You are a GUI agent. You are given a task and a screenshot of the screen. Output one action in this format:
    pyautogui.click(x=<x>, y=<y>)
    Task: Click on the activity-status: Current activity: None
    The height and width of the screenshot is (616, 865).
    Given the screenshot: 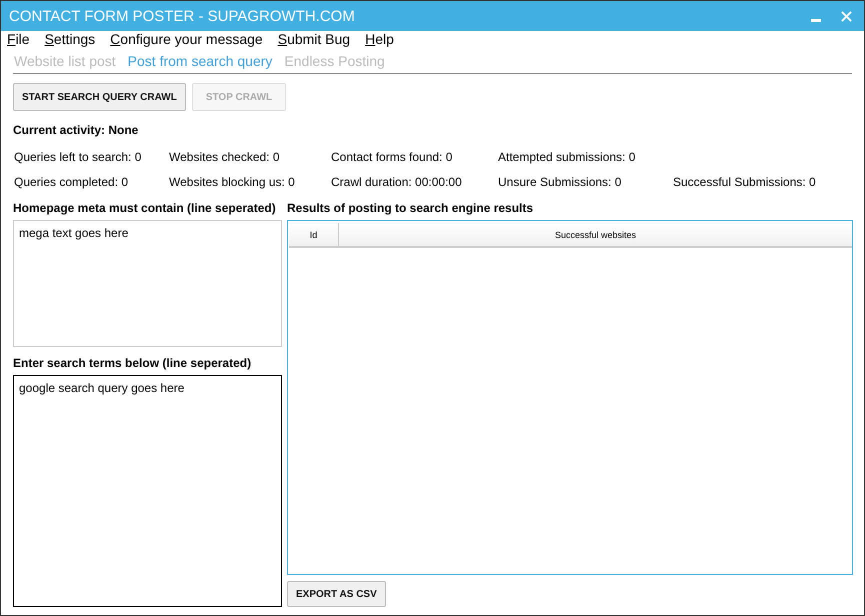 What is the action you would take?
    pyautogui.click(x=76, y=129)
    